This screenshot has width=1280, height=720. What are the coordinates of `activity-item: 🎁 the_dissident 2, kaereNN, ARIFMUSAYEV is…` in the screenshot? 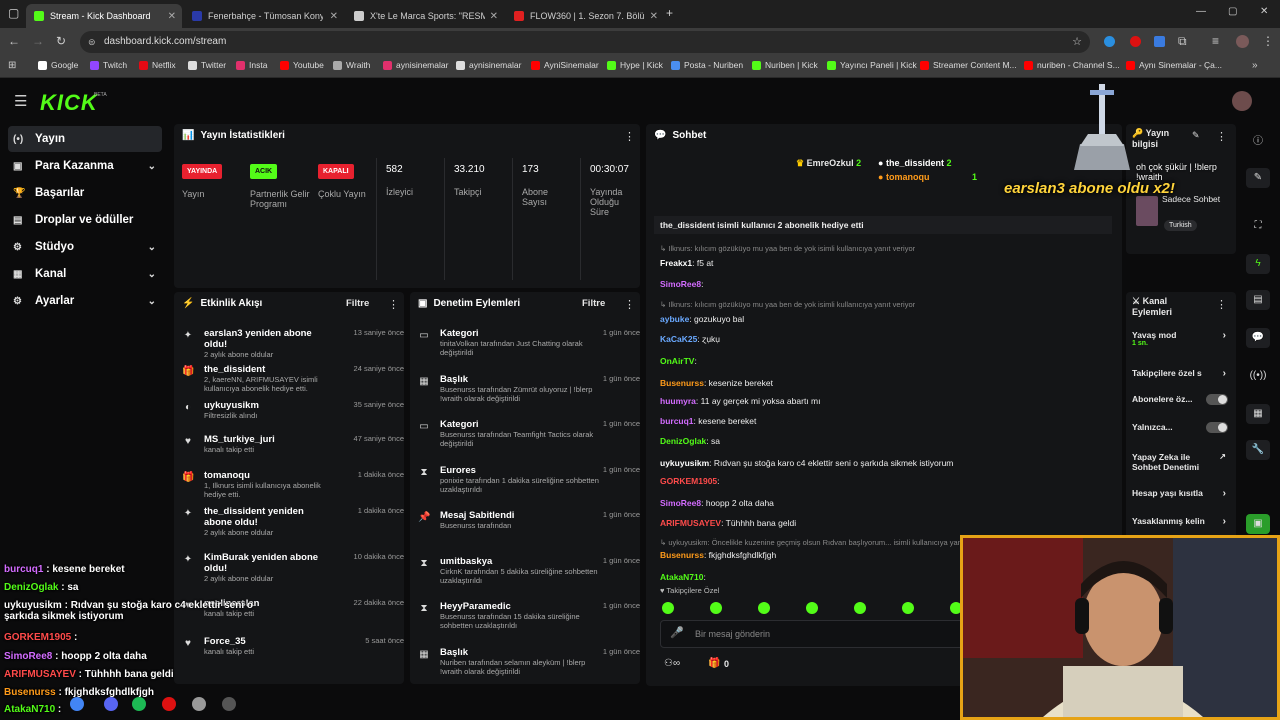 It's located at (293, 378).